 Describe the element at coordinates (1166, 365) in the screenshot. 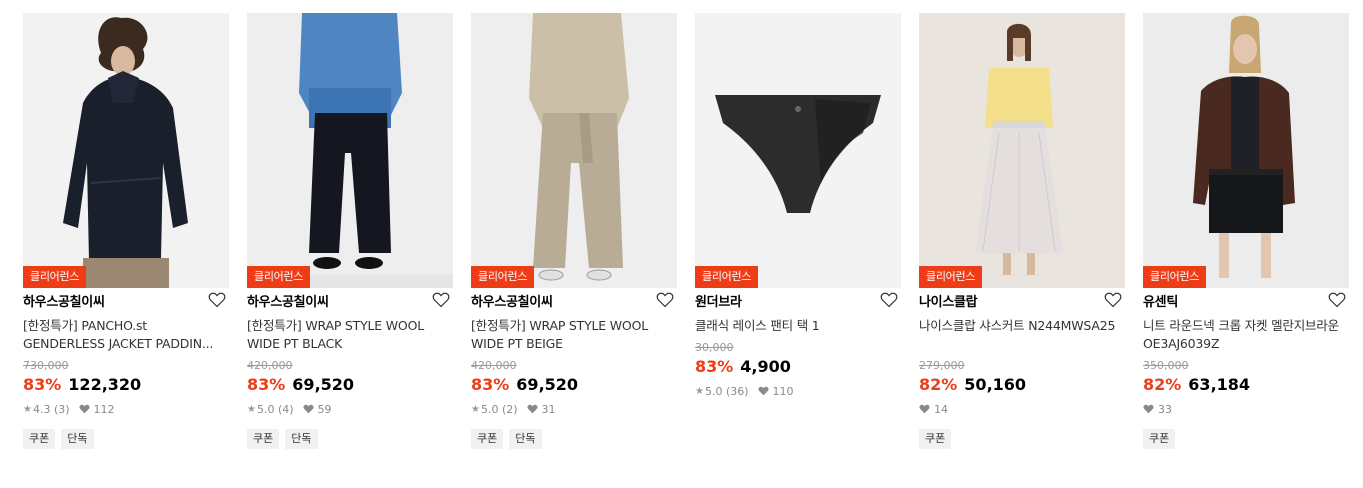

I see `original-price: 350,000` at that location.